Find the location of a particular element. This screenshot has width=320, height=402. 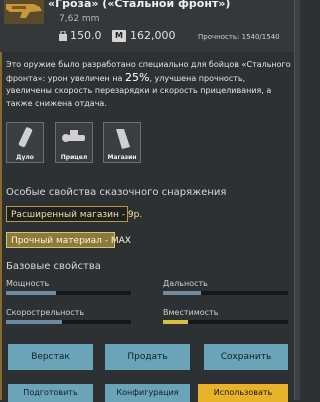

stat-fill-fire-rate is located at coordinates (34, 322).